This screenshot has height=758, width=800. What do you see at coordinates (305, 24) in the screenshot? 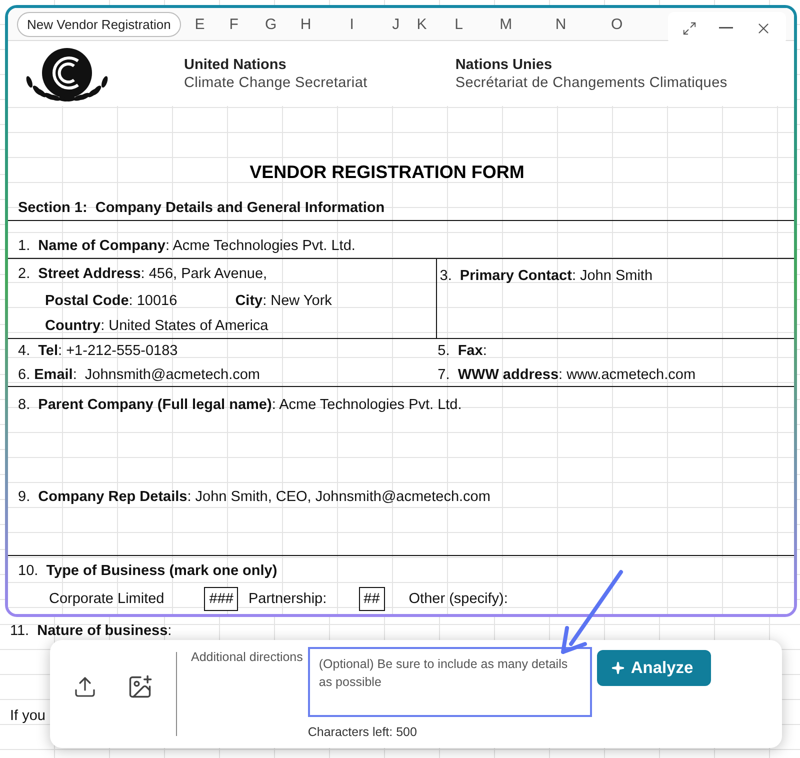
I see `column-header: H` at bounding box center [305, 24].